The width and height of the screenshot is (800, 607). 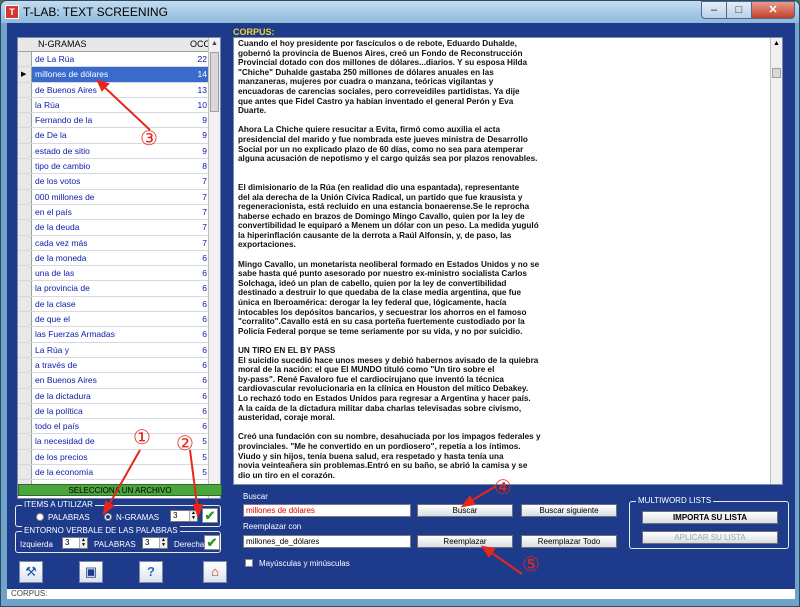 What do you see at coordinates (465, 541) in the screenshot?
I see `replace-button: Reemplazar` at bounding box center [465, 541].